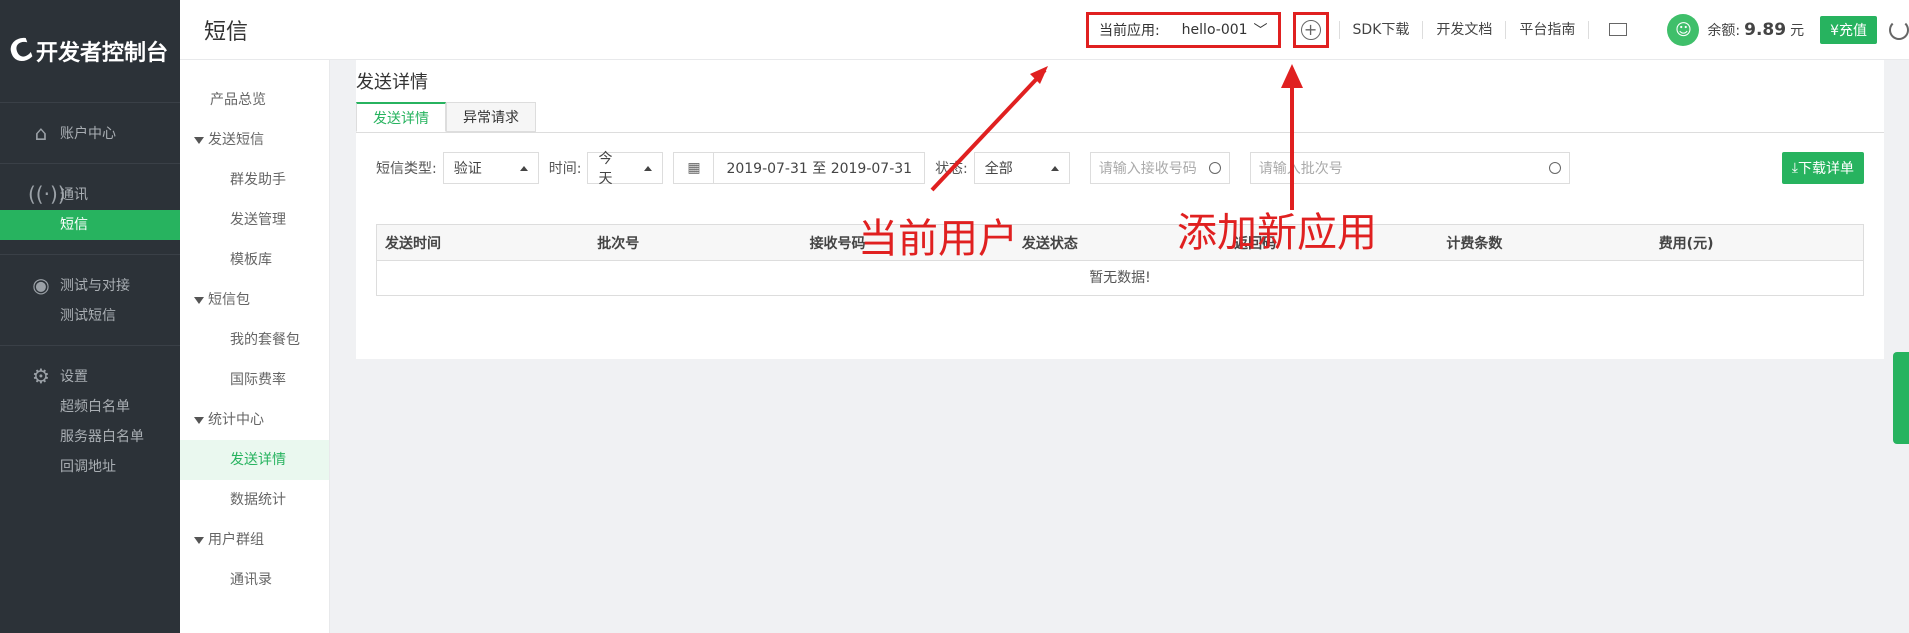 This screenshot has height=633, width=1909. I want to click on arrow-current-user, so click(988, 130).